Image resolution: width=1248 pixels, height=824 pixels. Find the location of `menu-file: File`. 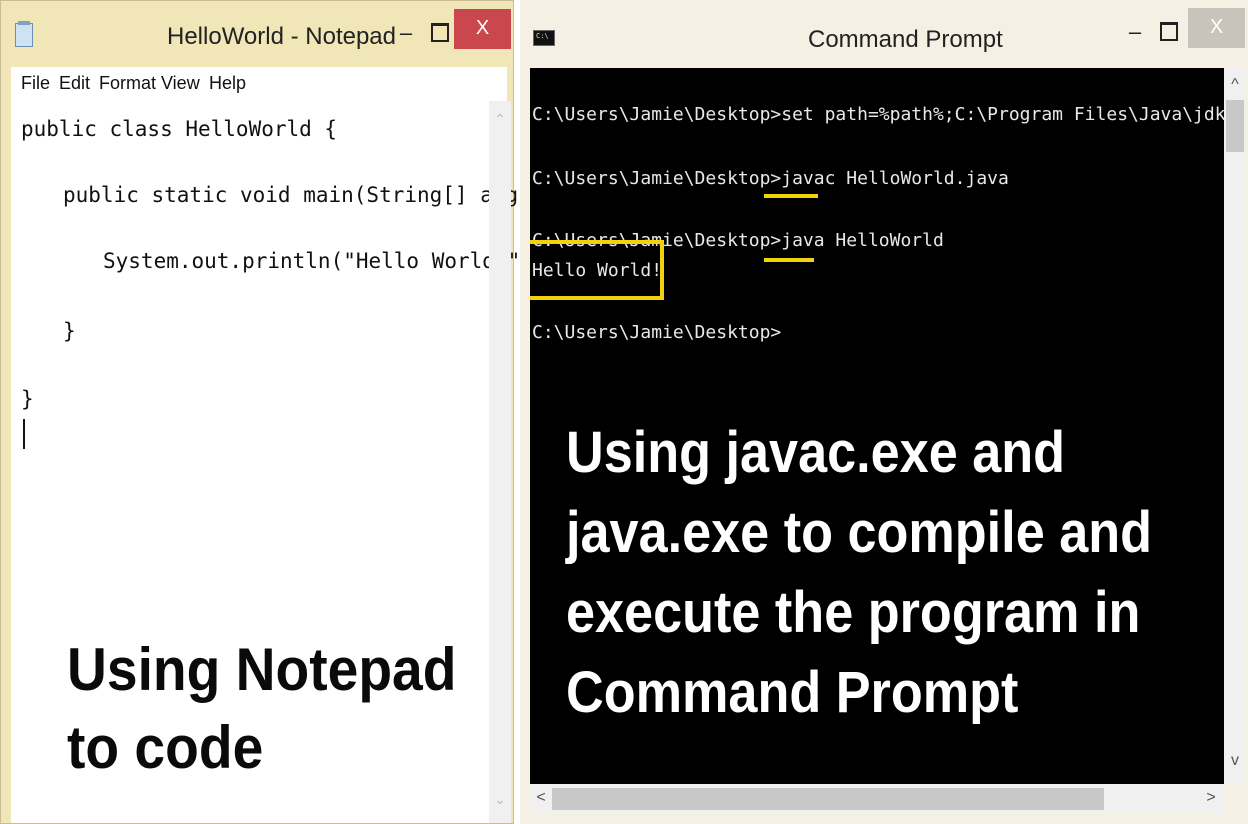

menu-file: File is located at coordinates (35, 83).